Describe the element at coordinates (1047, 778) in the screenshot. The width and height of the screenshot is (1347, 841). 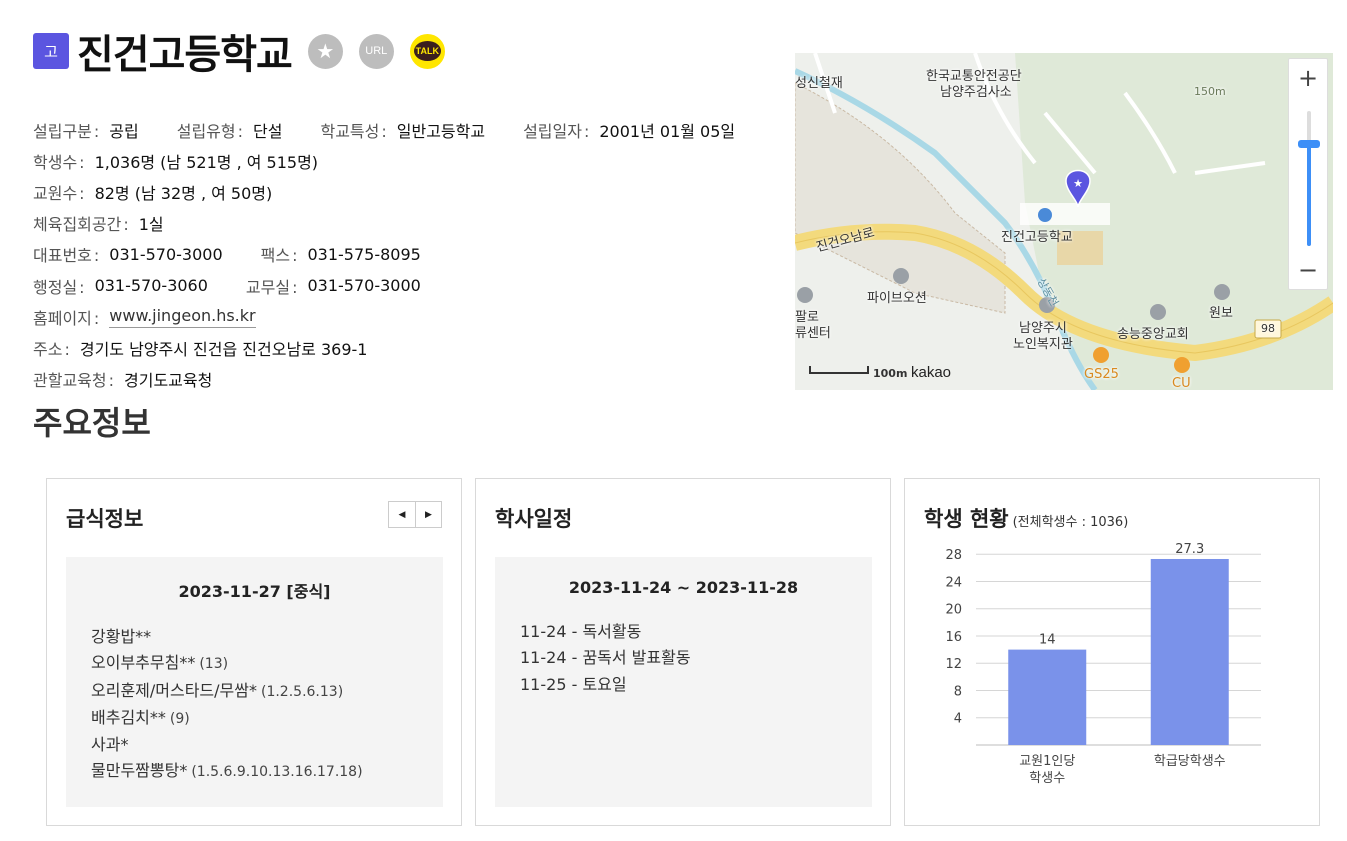
I see `x-category-label: 학생수` at that location.